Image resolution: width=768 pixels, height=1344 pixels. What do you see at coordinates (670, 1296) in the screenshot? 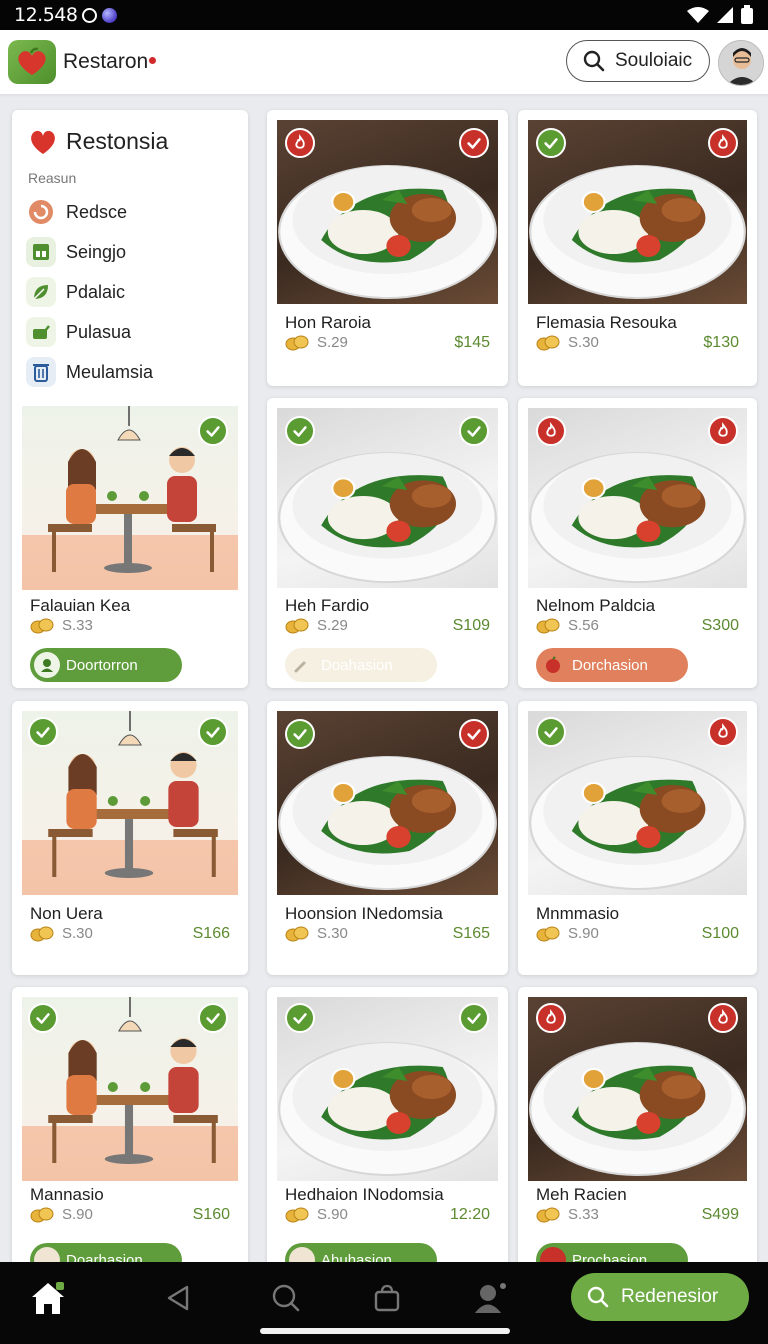
I see `cta-label: Redenesior` at bounding box center [670, 1296].